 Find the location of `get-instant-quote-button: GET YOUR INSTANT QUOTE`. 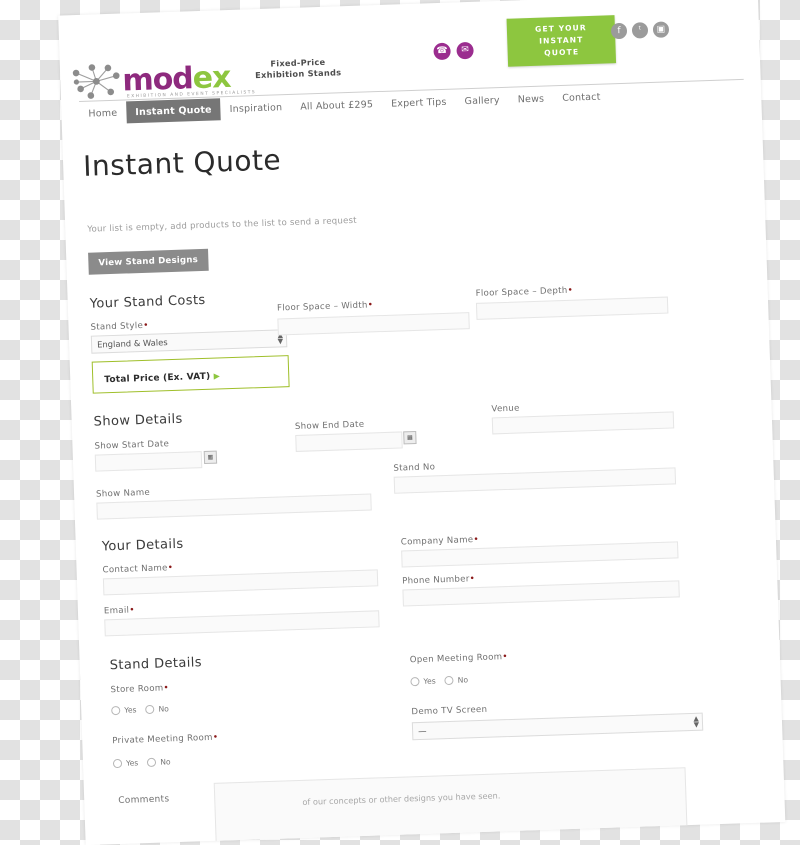

get-instant-quote-button: GET YOUR INSTANT QUOTE is located at coordinates (561, 41).